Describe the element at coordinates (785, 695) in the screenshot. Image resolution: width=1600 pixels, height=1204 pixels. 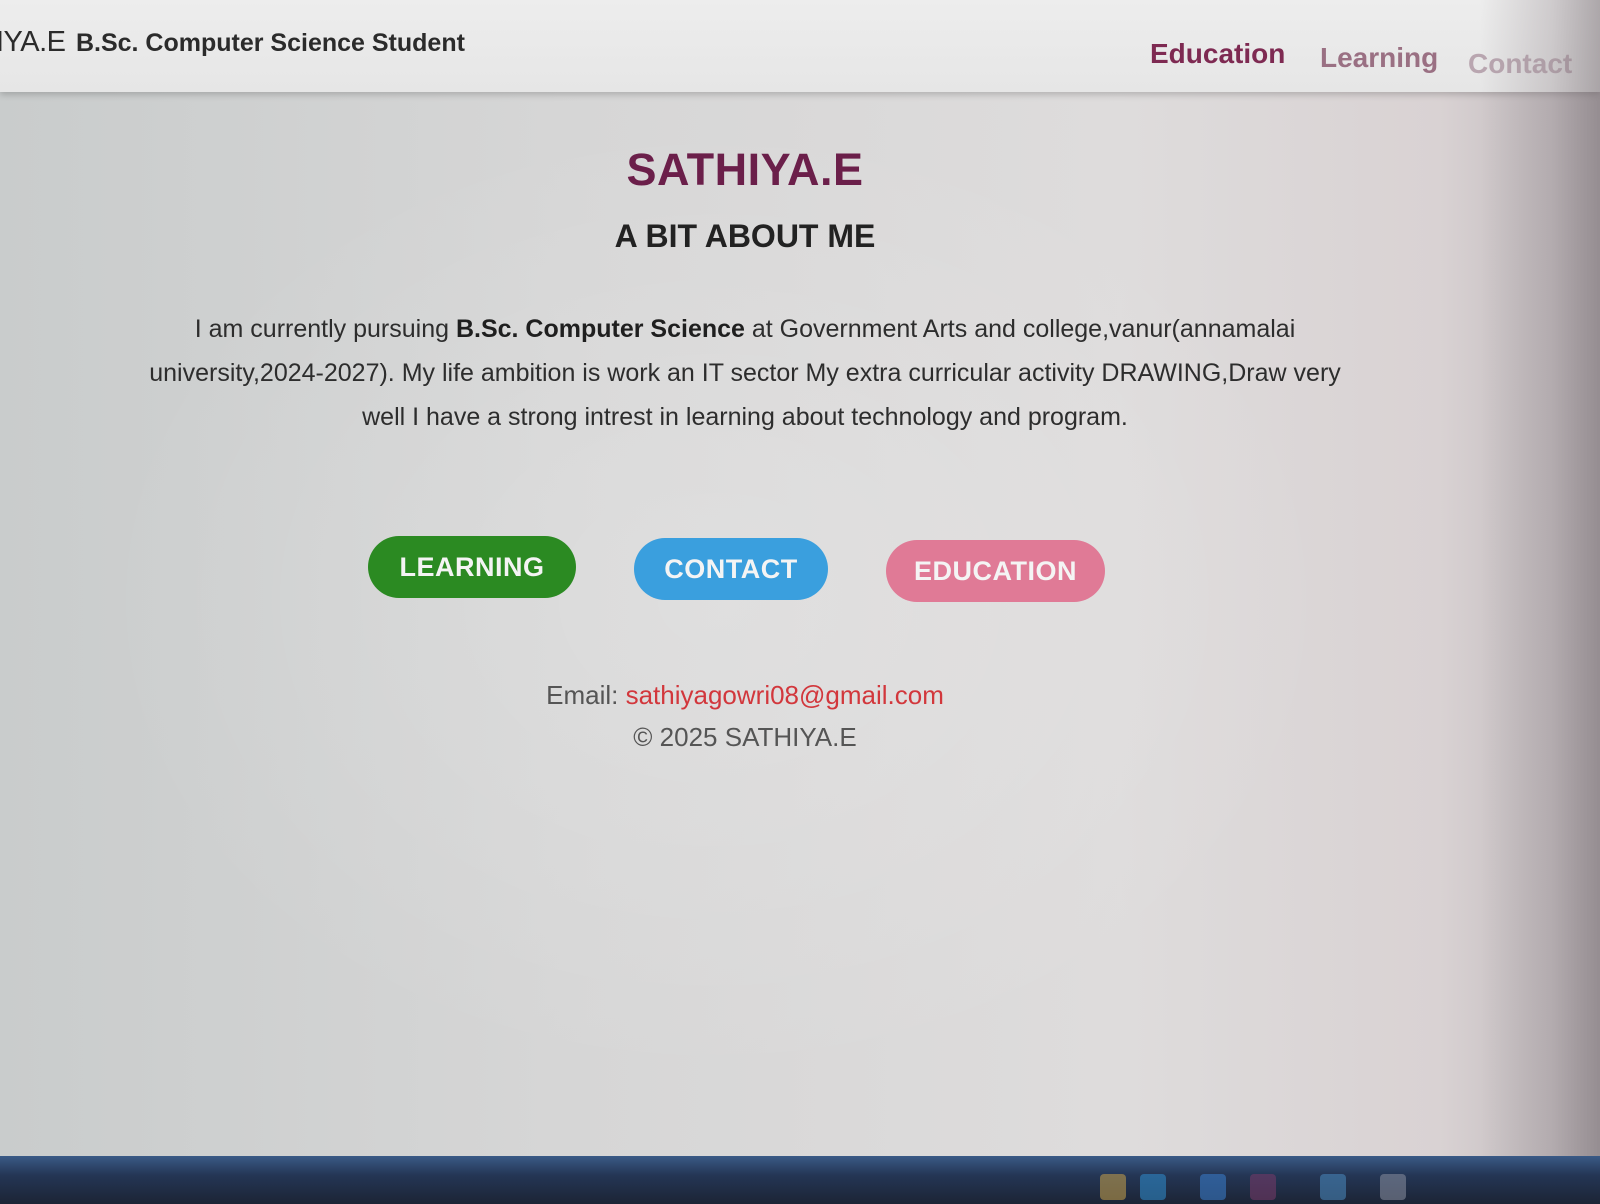
I see `email-link: sathiyagowri08@gmail.com` at that location.